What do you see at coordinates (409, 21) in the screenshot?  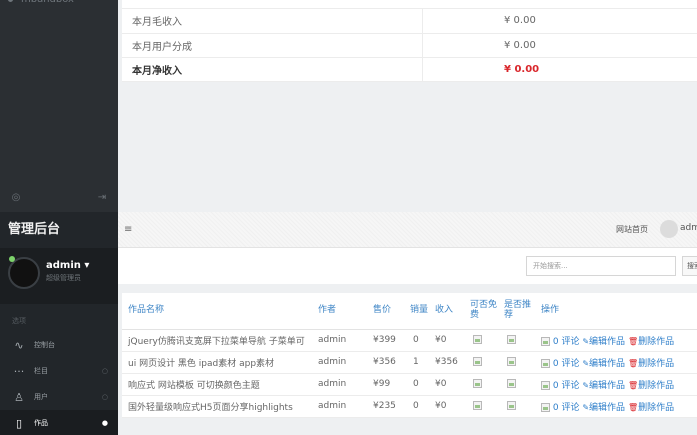 I see `summary-row: 本月毛收入 ¥ 0.00` at bounding box center [409, 21].